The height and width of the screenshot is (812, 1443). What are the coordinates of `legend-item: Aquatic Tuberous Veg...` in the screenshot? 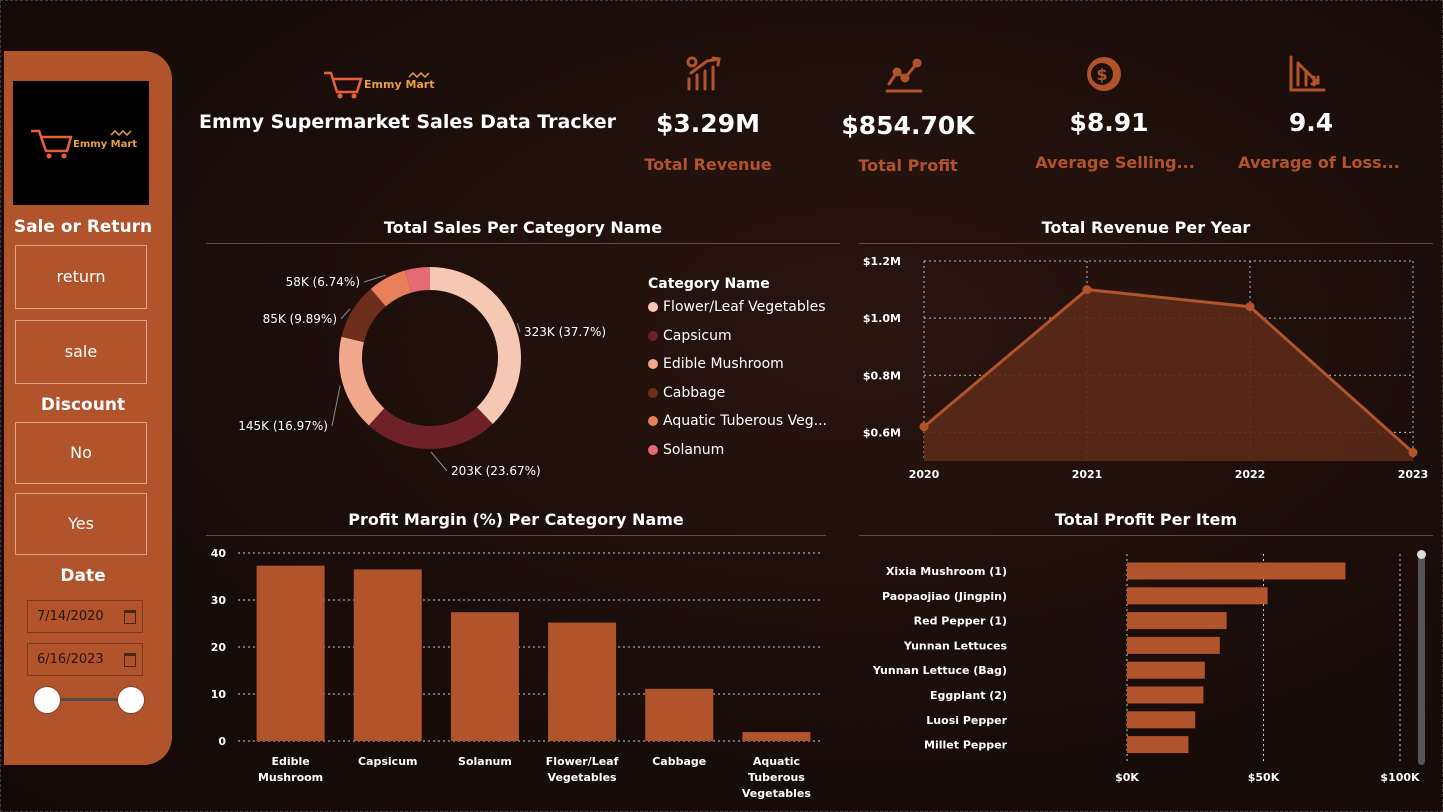 It's located at (737, 421).